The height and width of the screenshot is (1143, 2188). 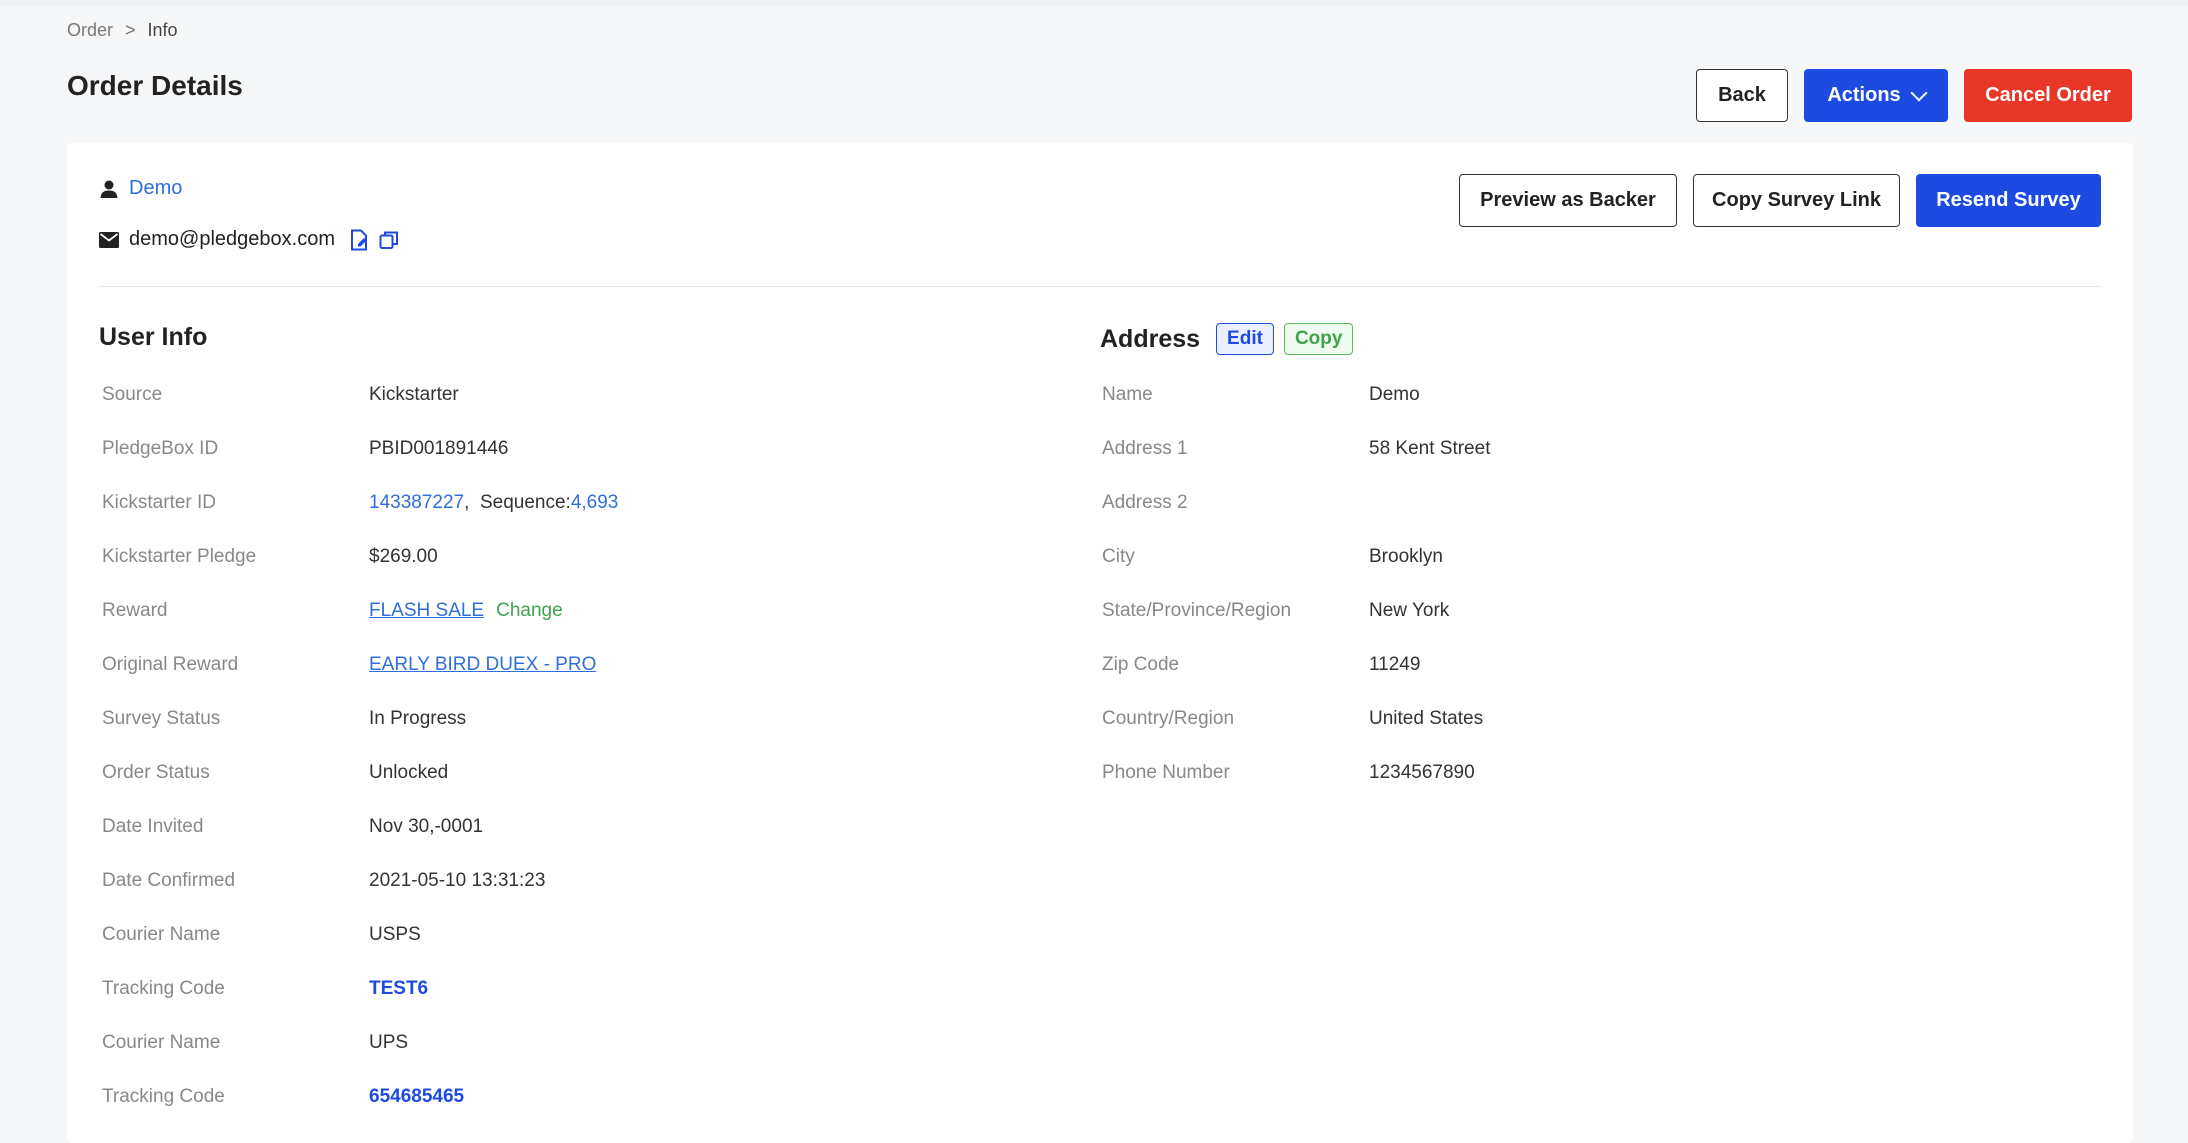 I want to click on row-value: PBID001891446, so click(x=439, y=448).